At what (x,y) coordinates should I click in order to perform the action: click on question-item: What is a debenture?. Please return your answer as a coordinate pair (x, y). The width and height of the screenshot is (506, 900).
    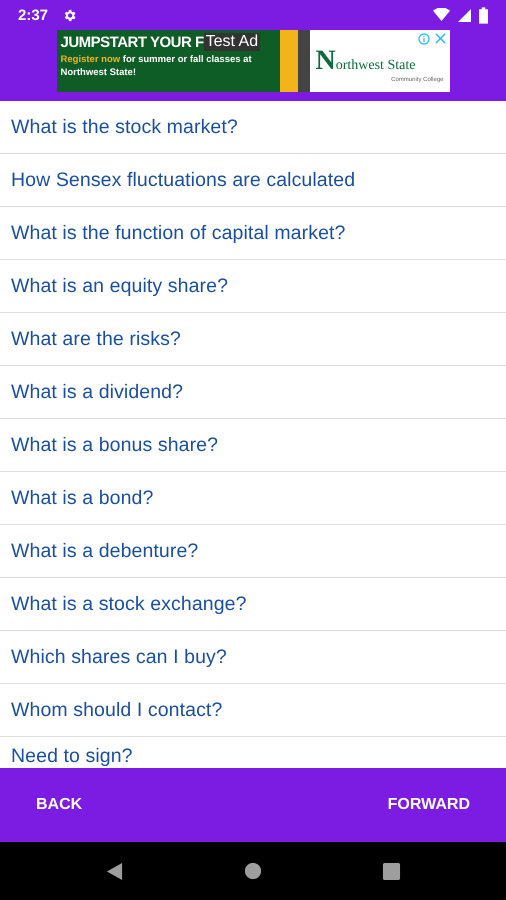
    Looking at the image, I should click on (253, 551).